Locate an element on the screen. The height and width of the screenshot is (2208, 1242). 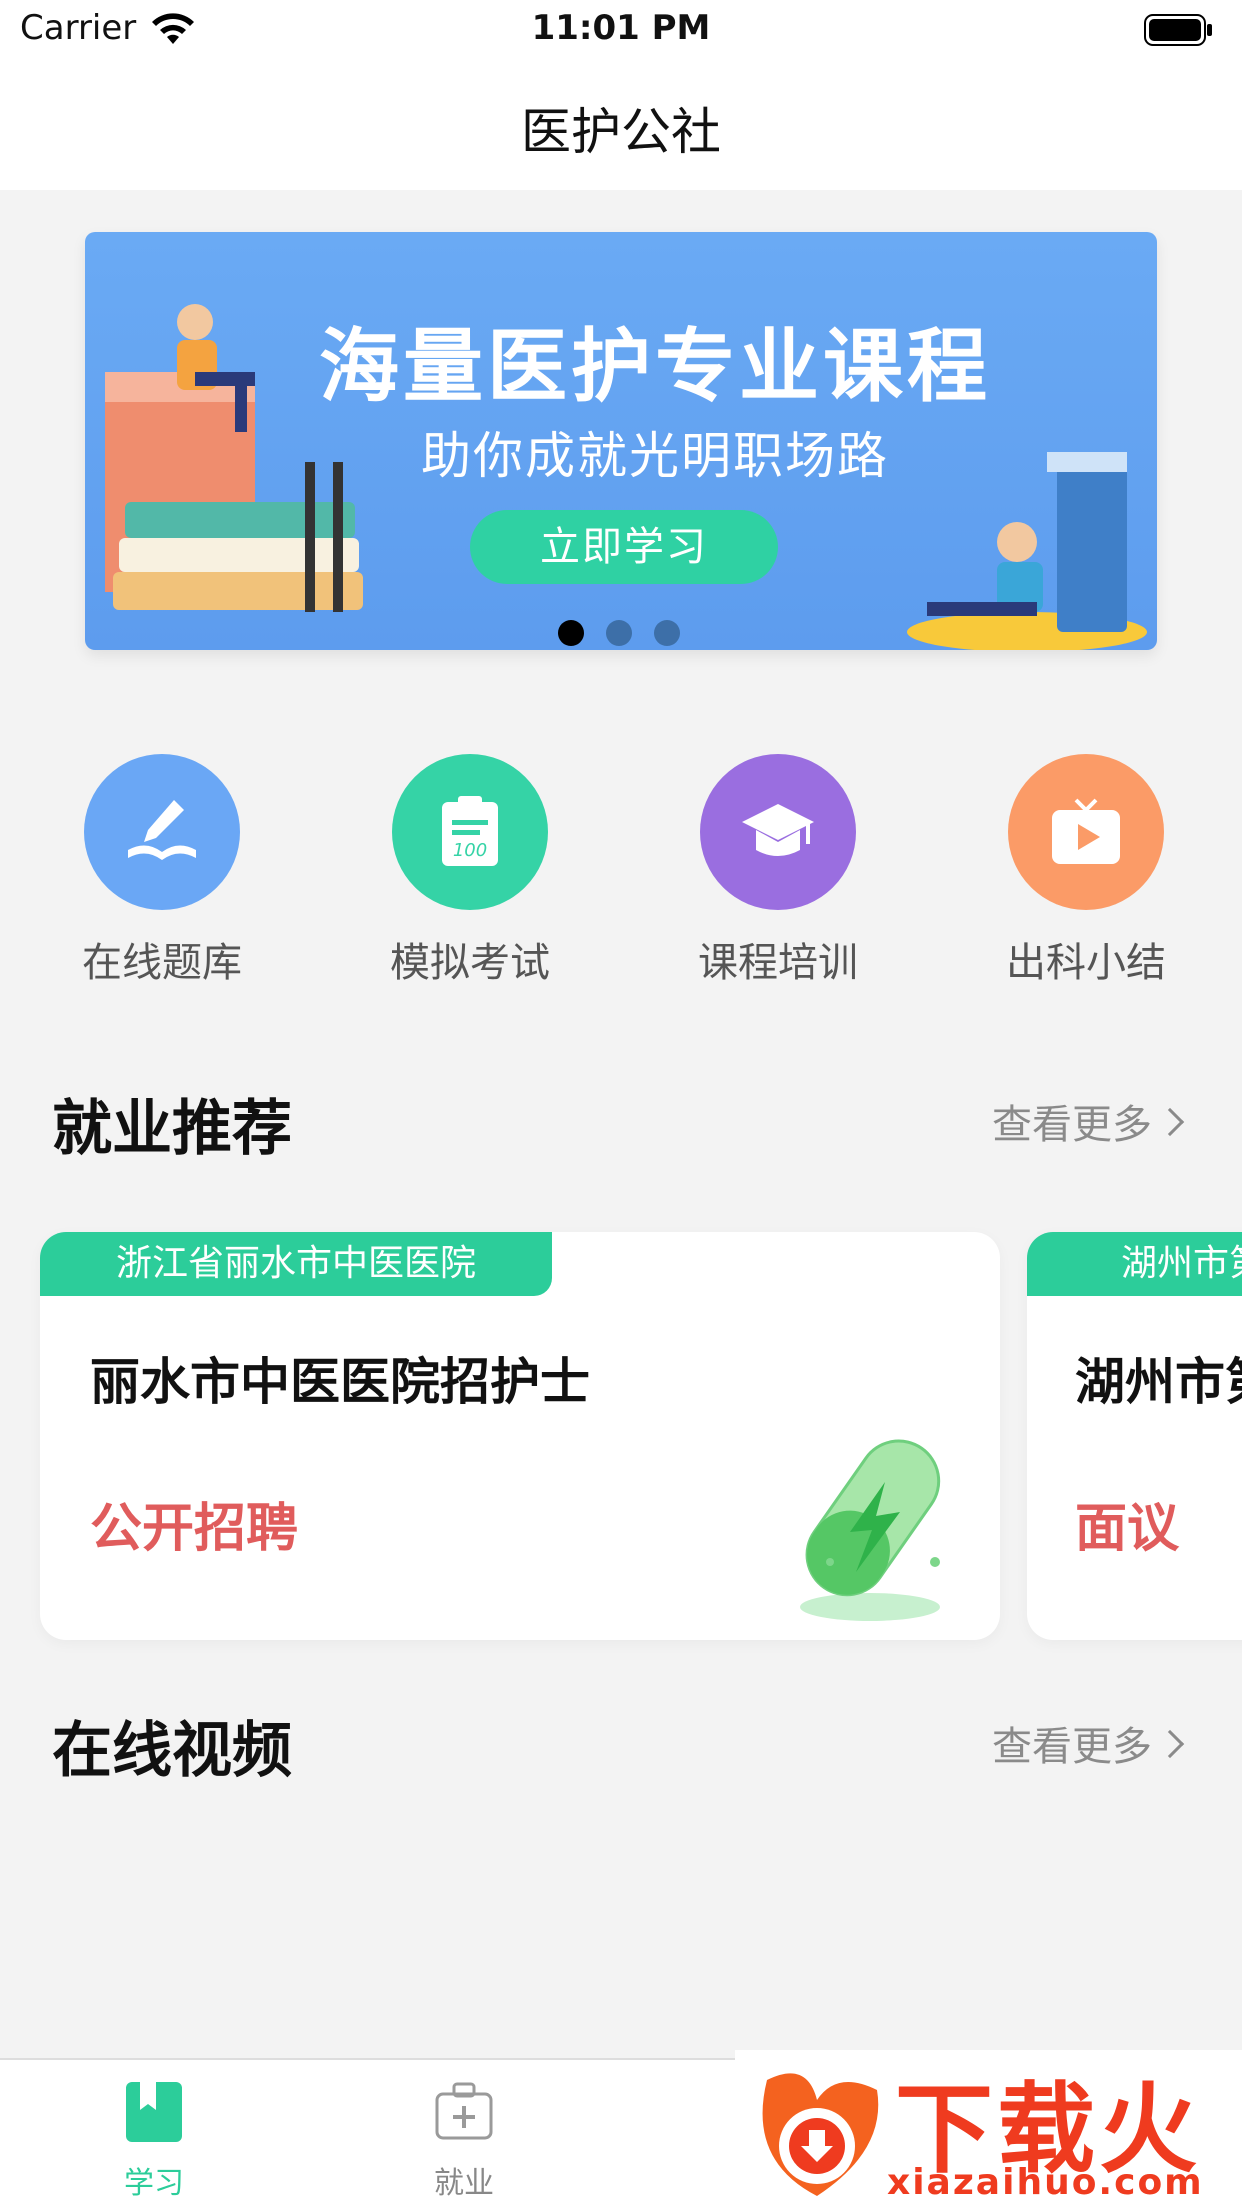
entry-label: 出科小结 is located at coordinates (1086, 963).